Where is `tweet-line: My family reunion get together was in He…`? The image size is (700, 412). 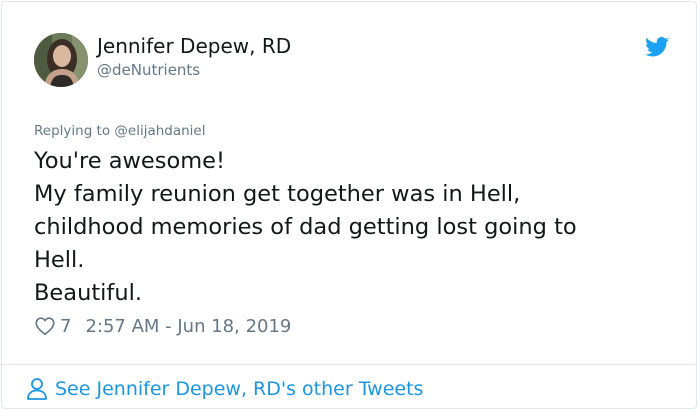
tweet-line: My family reunion get together was in He… is located at coordinates (277, 194).